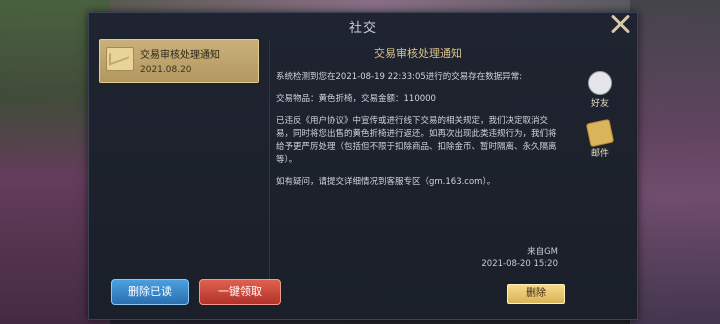  What do you see at coordinates (599, 104) in the screenshot?
I see `tab-friends-label: 好友` at bounding box center [599, 104].